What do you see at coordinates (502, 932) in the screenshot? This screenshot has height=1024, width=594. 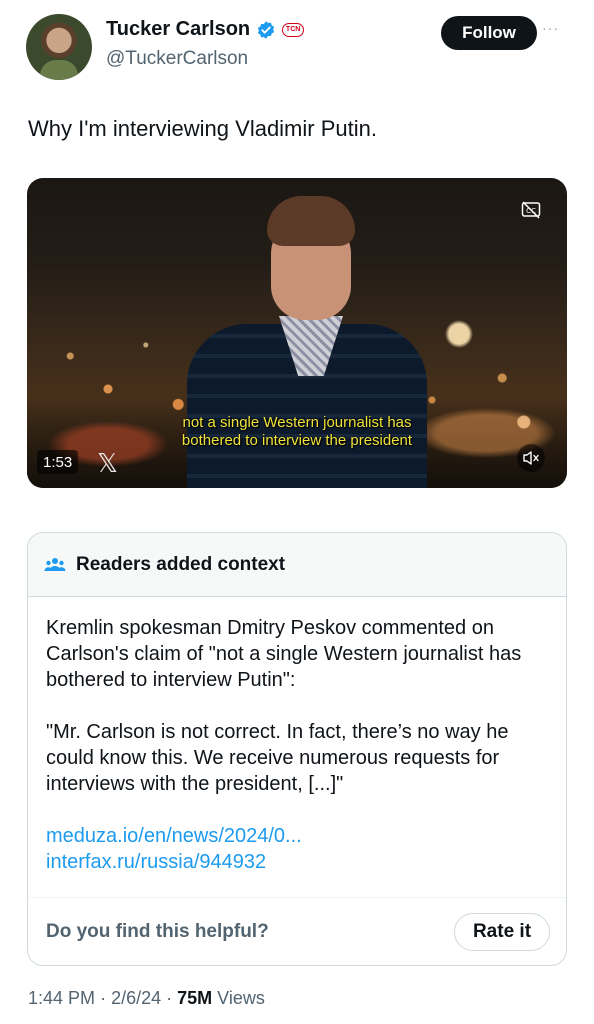 I see `rate-it-button: Rate it` at bounding box center [502, 932].